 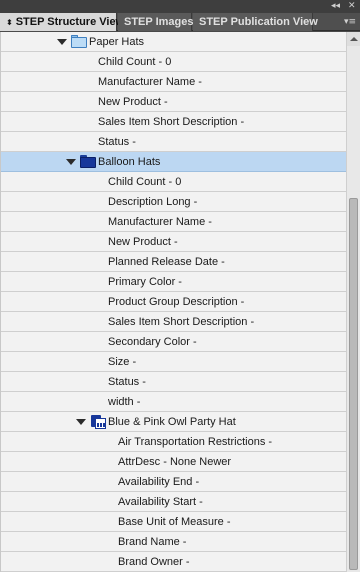 I want to click on node-label: Blue & Pink Owl Party Hat, so click(x=172, y=422).